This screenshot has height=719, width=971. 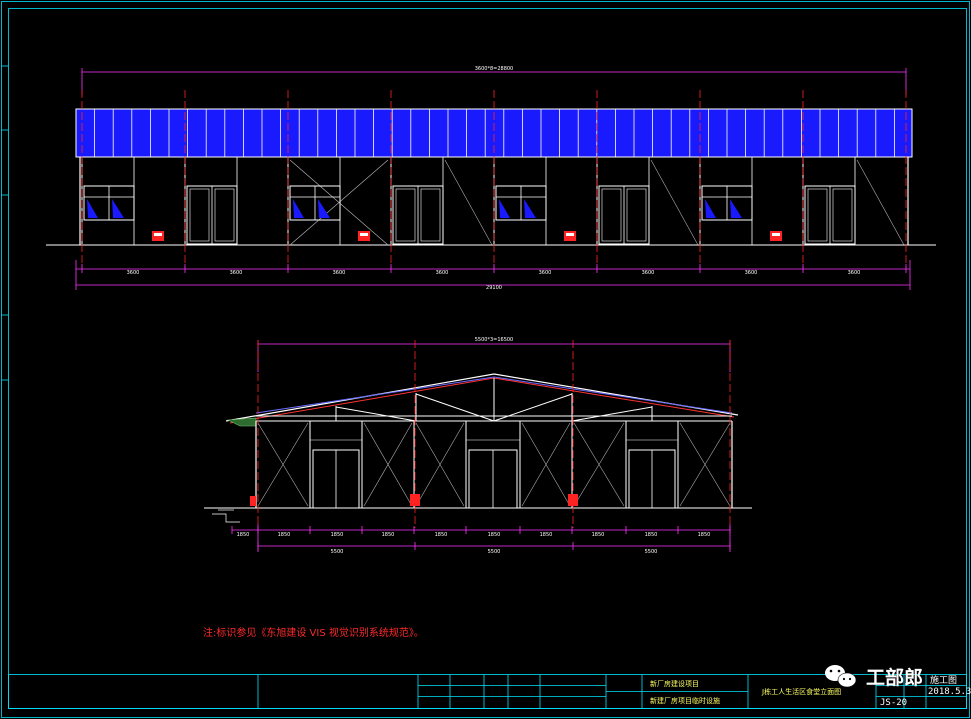 What do you see at coordinates (482, 400) in the screenshot?
I see `gable-roof` at bounding box center [482, 400].